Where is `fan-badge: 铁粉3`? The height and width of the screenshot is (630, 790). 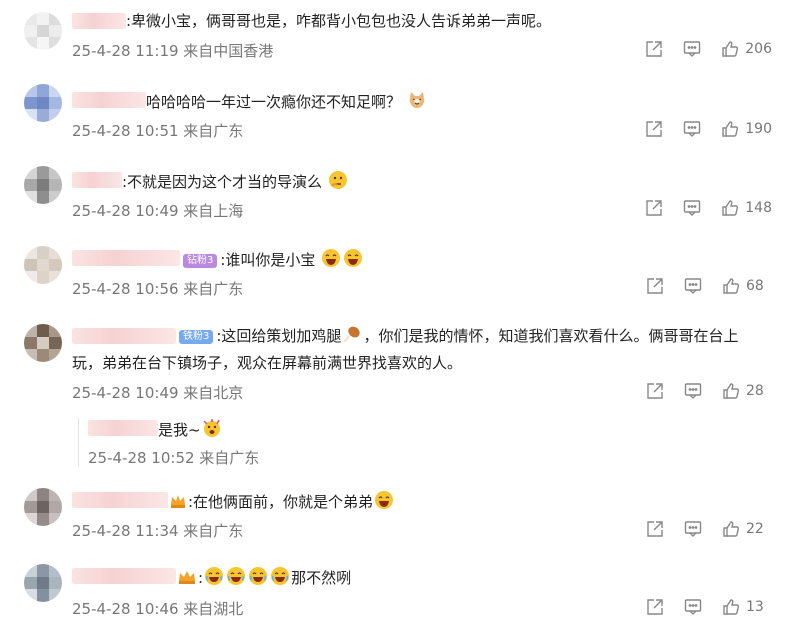
fan-badge: 铁粉3 is located at coordinates (196, 337).